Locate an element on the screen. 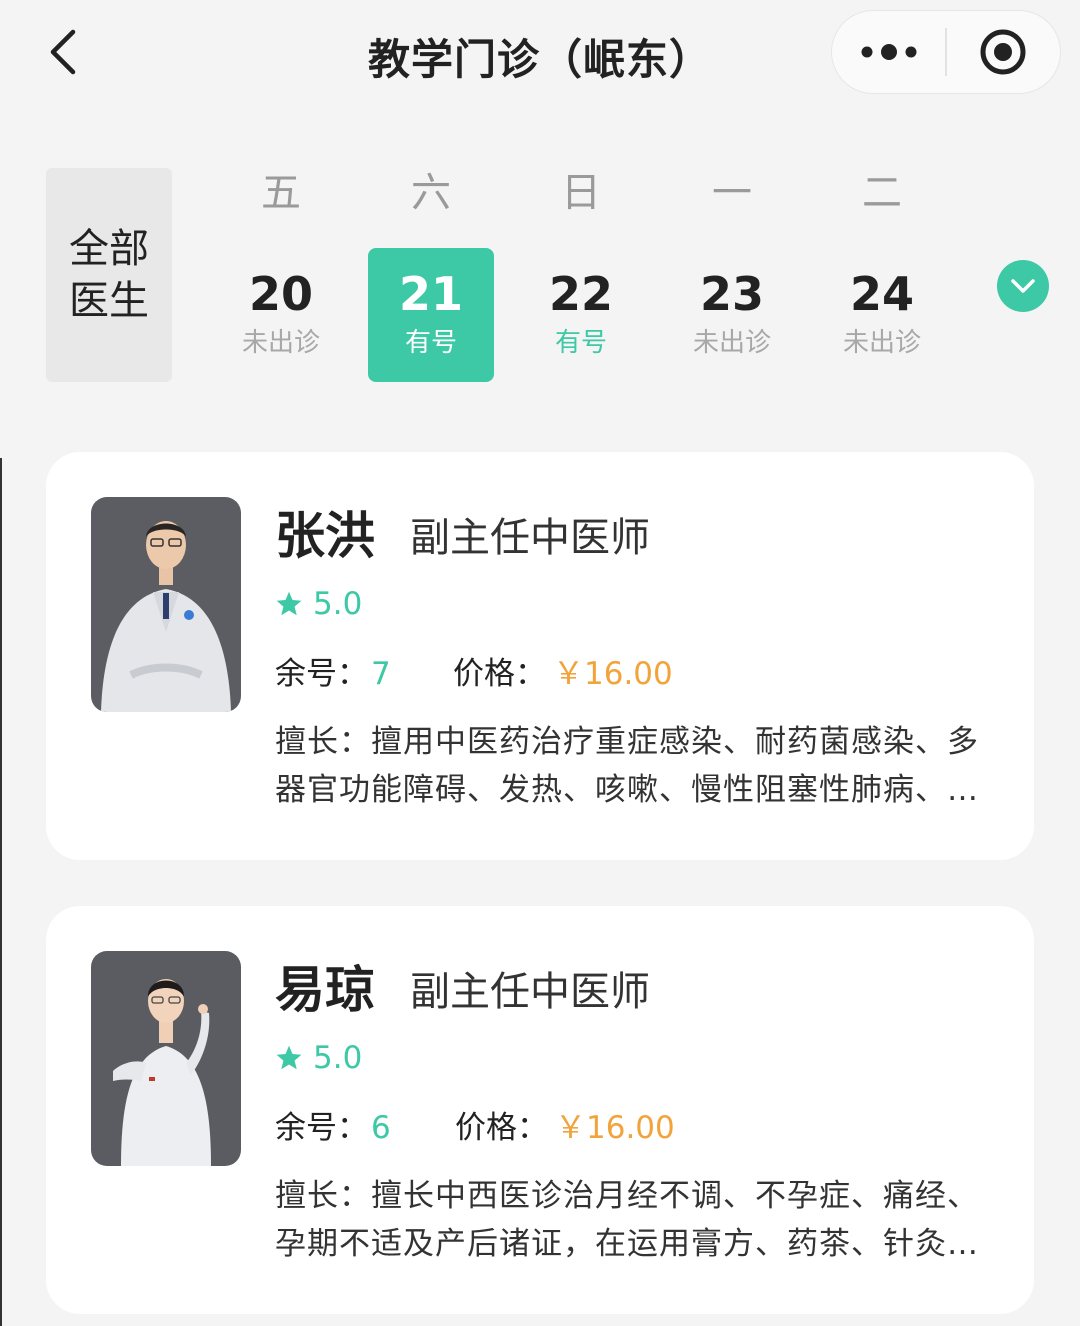 This screenshot has width=1080, height=1326. more-button is located at coordinates (888, 52).